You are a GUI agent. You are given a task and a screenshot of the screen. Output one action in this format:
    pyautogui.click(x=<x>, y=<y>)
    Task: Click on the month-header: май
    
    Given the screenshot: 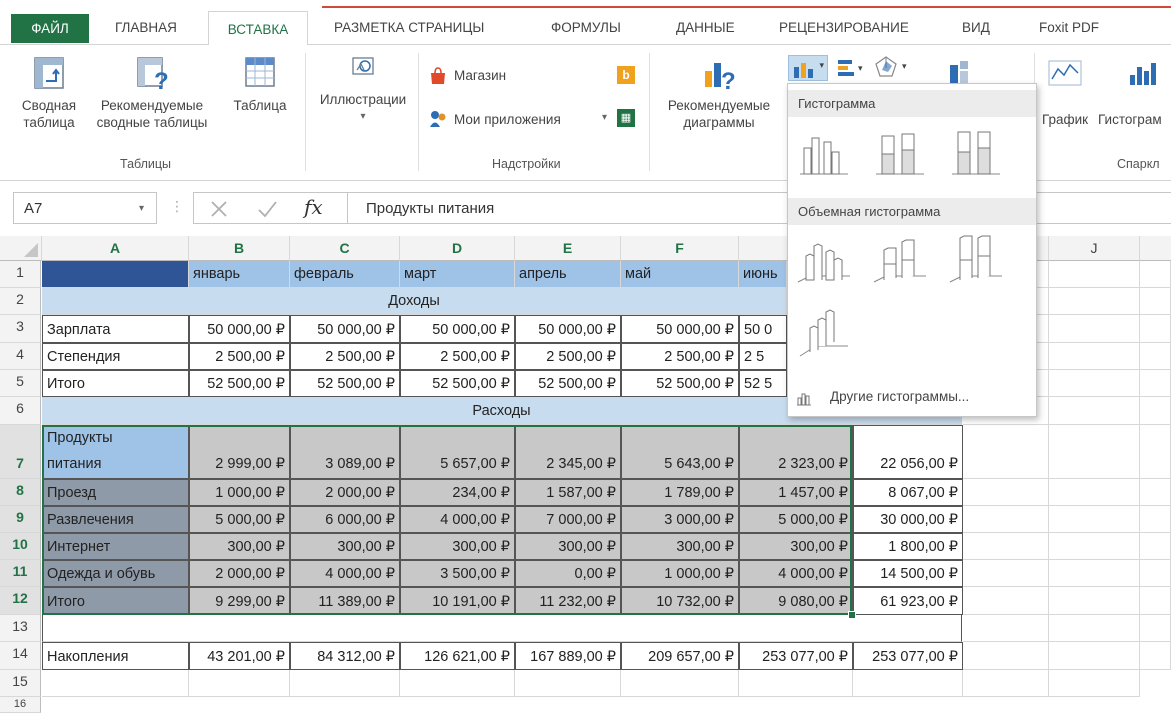 What is the action you would take?
    pyautogui.click(x=680, y=274)
    